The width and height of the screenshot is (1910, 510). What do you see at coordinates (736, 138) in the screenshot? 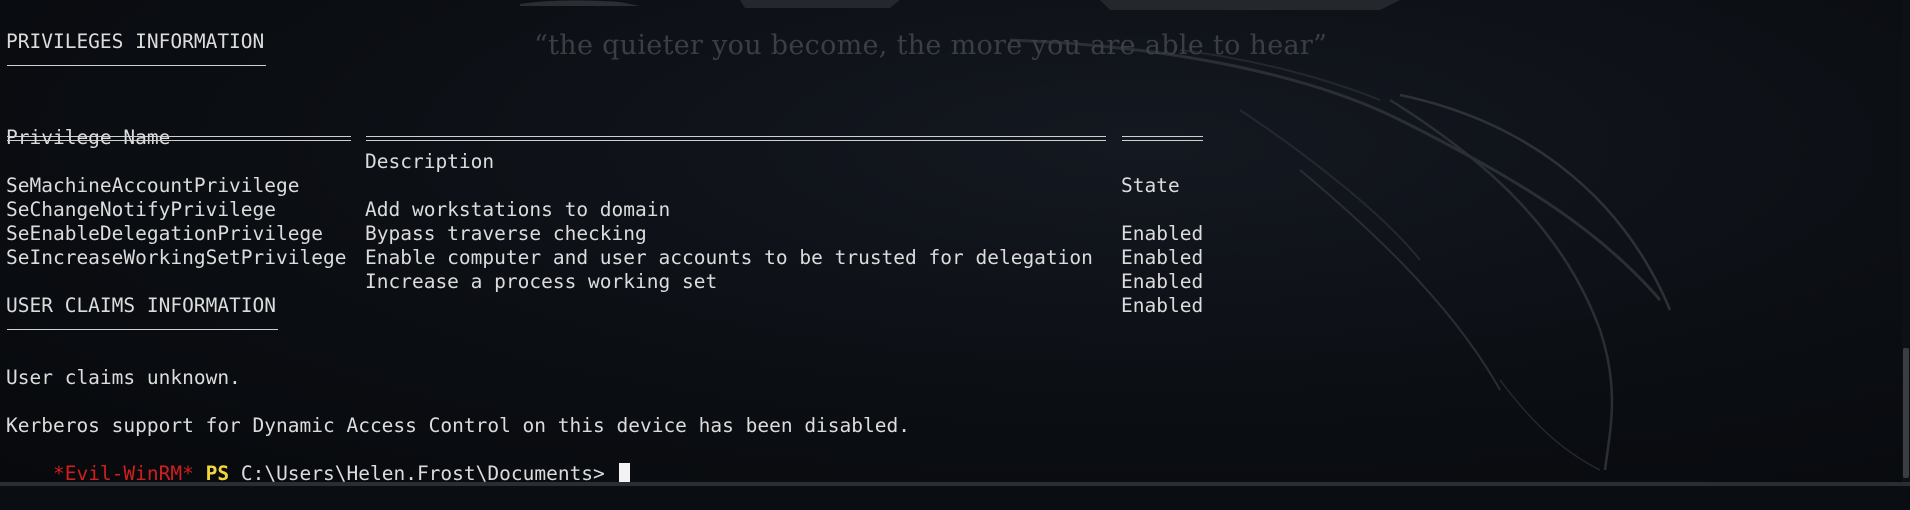
I see `description-separator` at bounding box center [736, 138].